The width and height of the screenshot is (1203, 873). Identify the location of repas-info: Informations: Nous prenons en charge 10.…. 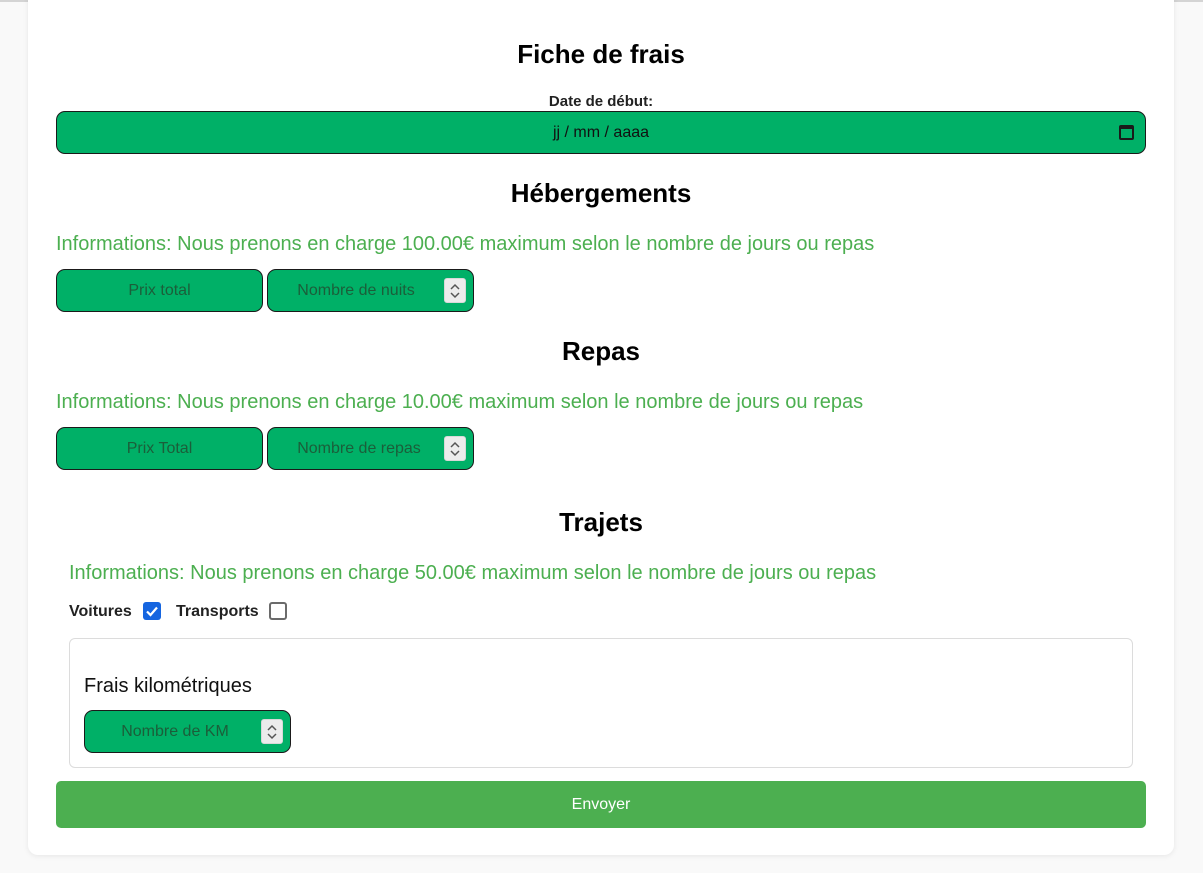
(460, 402).